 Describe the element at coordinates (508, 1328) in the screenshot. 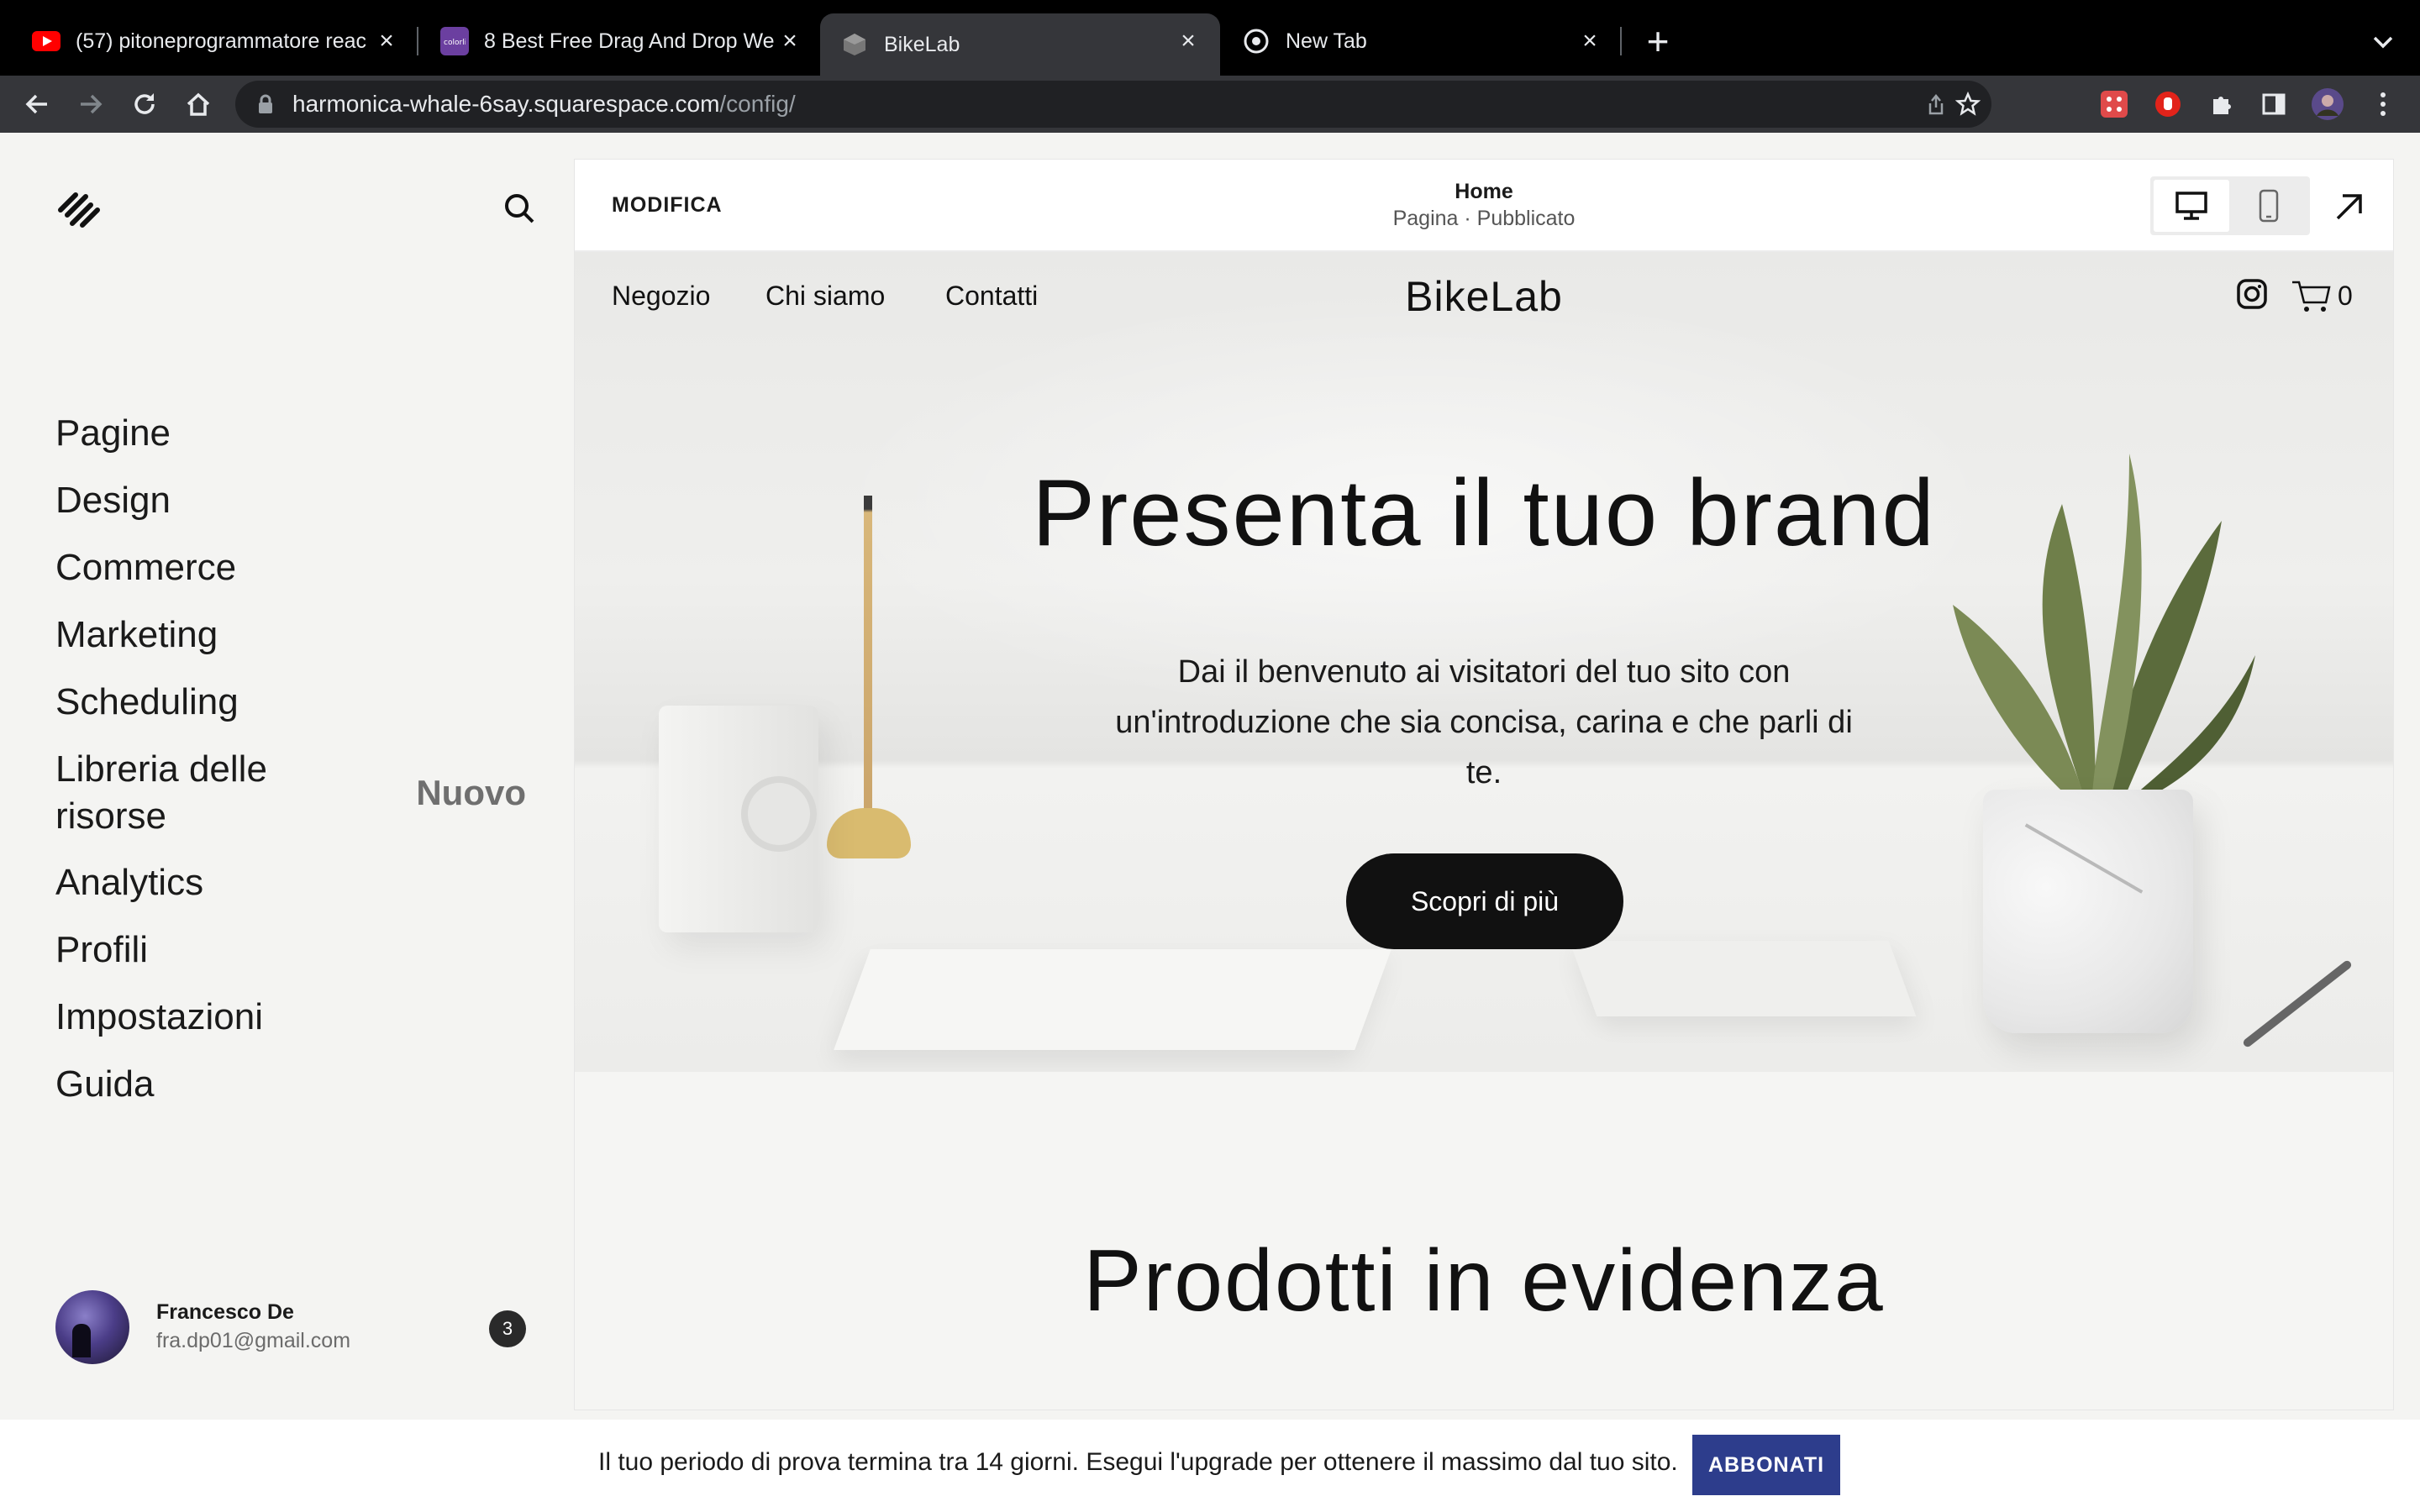

I see `notification-count-badge: 3` at that location.